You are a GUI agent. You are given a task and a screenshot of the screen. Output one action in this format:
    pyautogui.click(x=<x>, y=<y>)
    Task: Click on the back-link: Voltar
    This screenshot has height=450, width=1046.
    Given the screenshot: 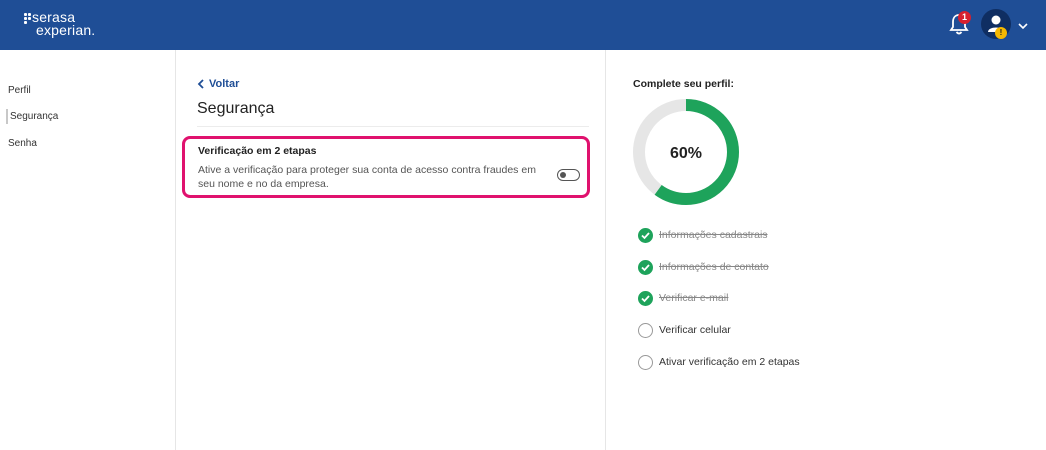 What is the action you would take?
    pyautogui.click(x=218, y=84)
    